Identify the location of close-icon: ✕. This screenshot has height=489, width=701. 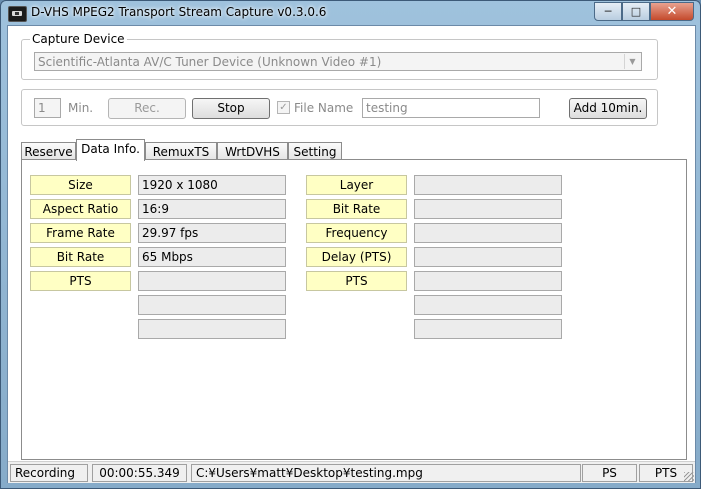
(672, 11).